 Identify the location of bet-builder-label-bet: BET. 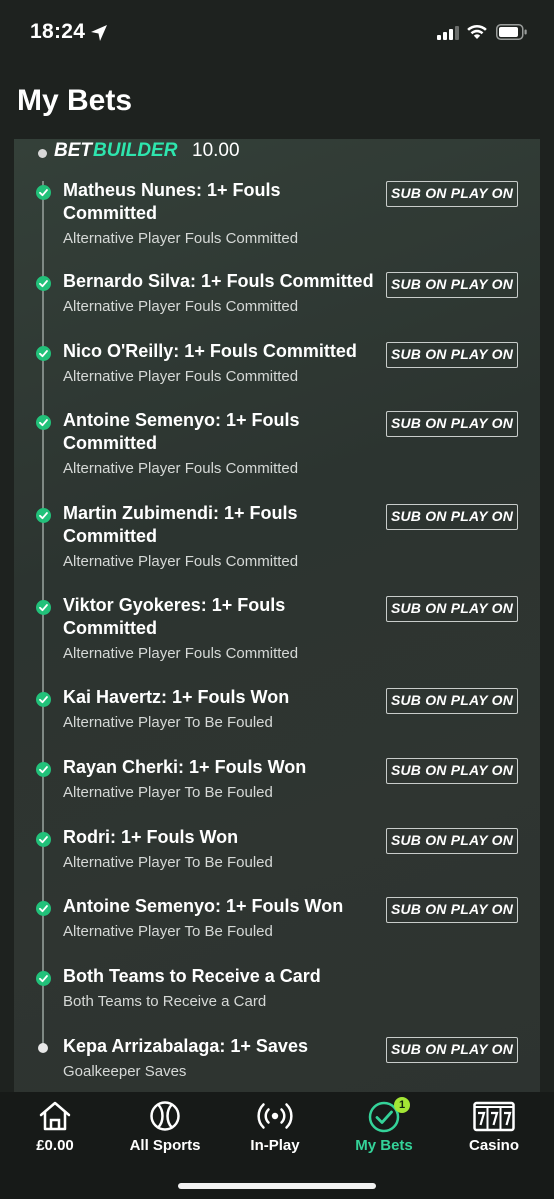
(73, 150).